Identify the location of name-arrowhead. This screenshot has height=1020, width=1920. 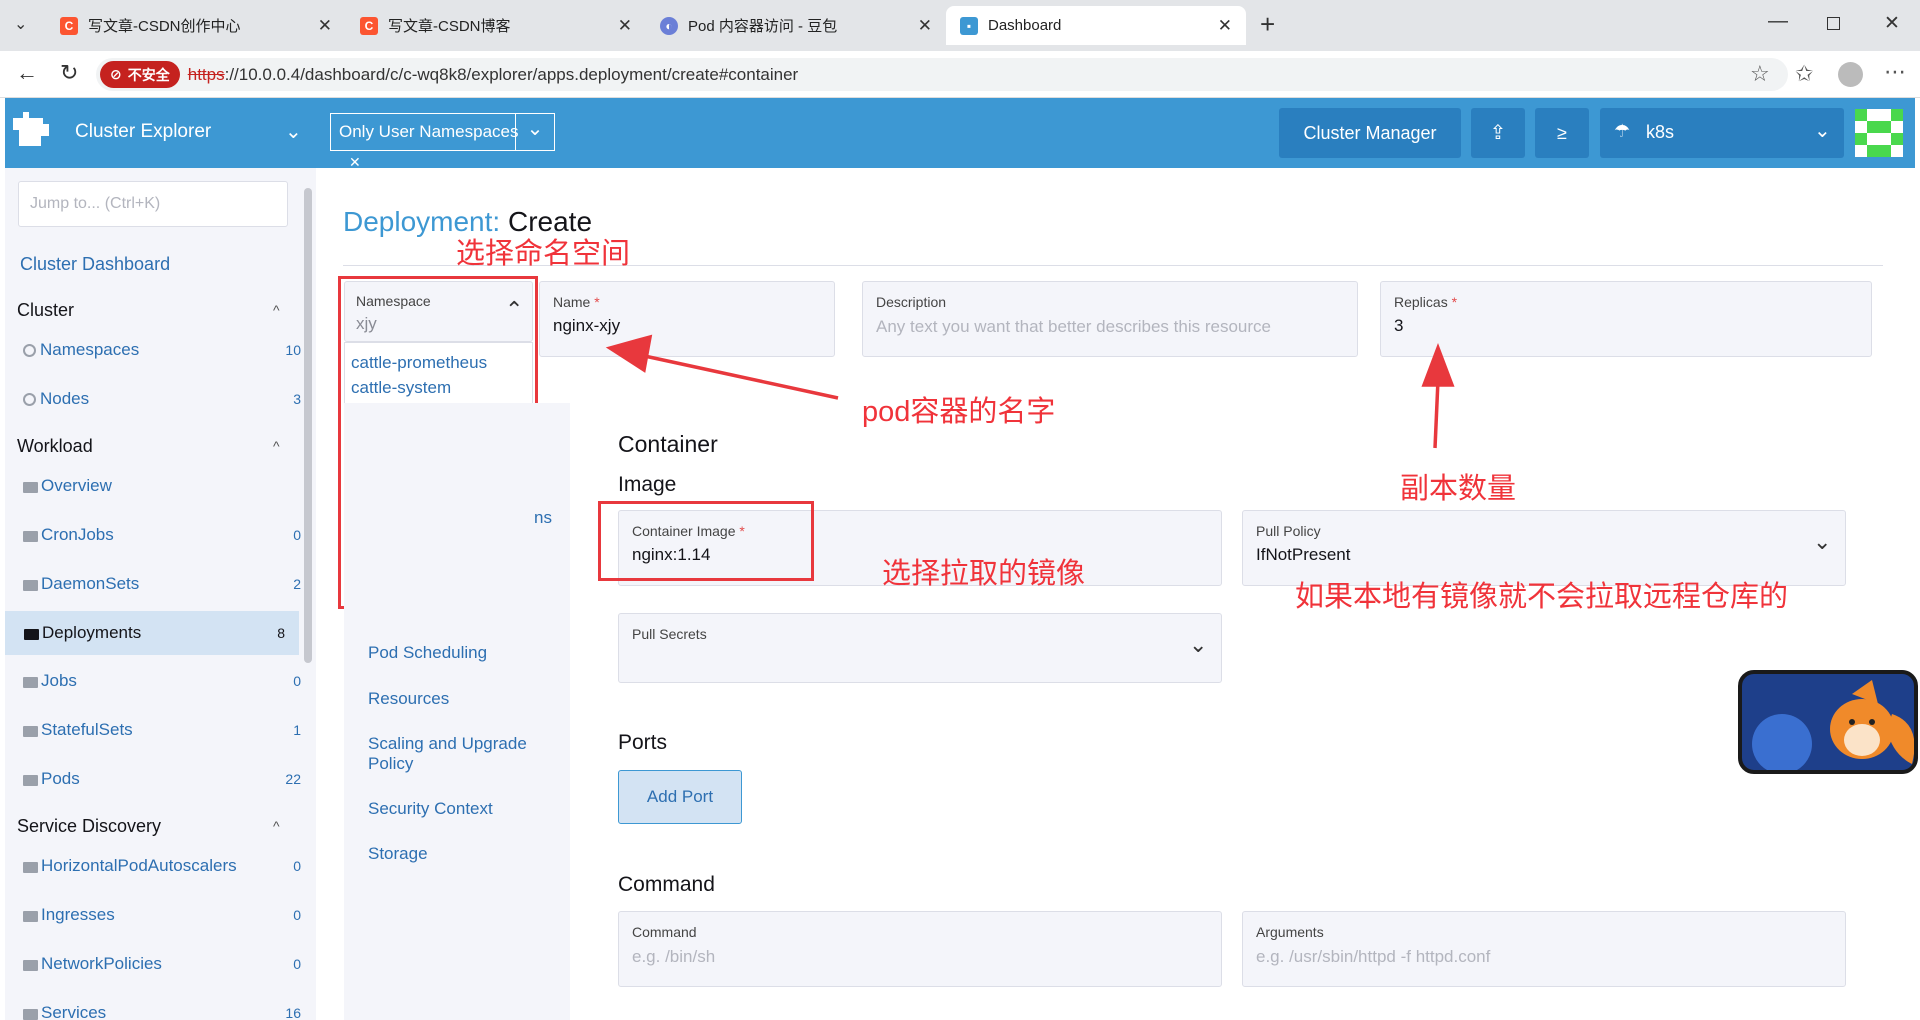
(629, 353).